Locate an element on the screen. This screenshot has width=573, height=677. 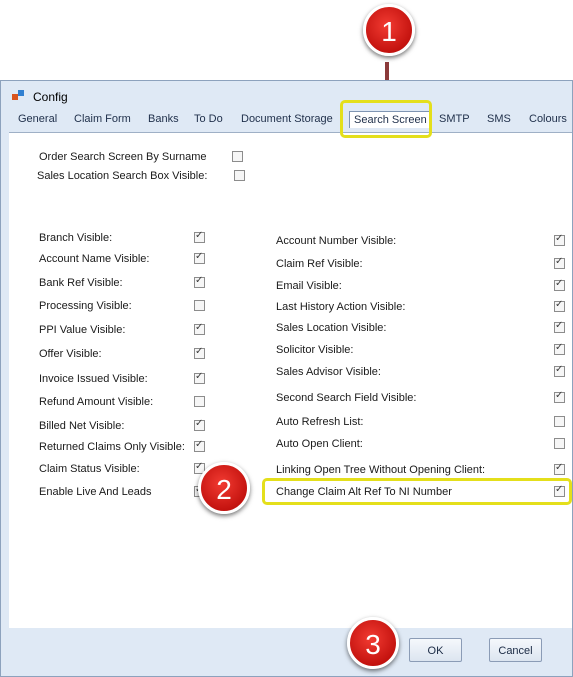
branch-visible-checkbox is located at coordinates (199, 236).